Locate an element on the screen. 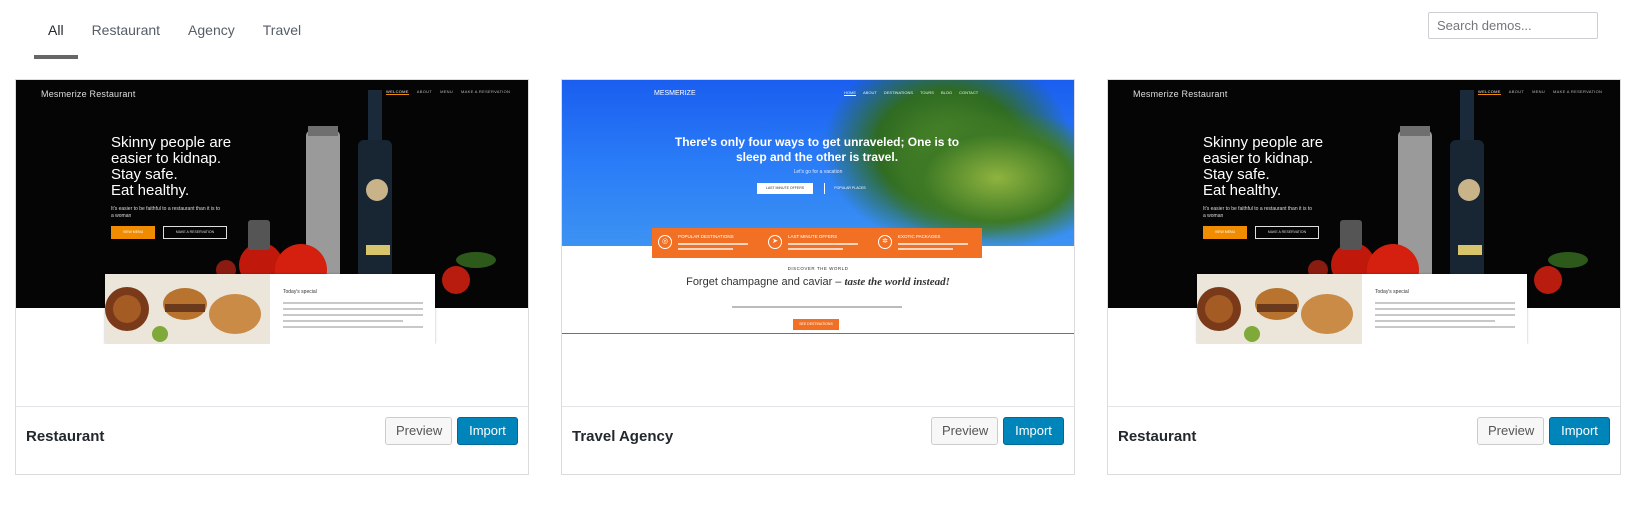  heading-italic: taste the world instead! is located at coordinates (897, 282).